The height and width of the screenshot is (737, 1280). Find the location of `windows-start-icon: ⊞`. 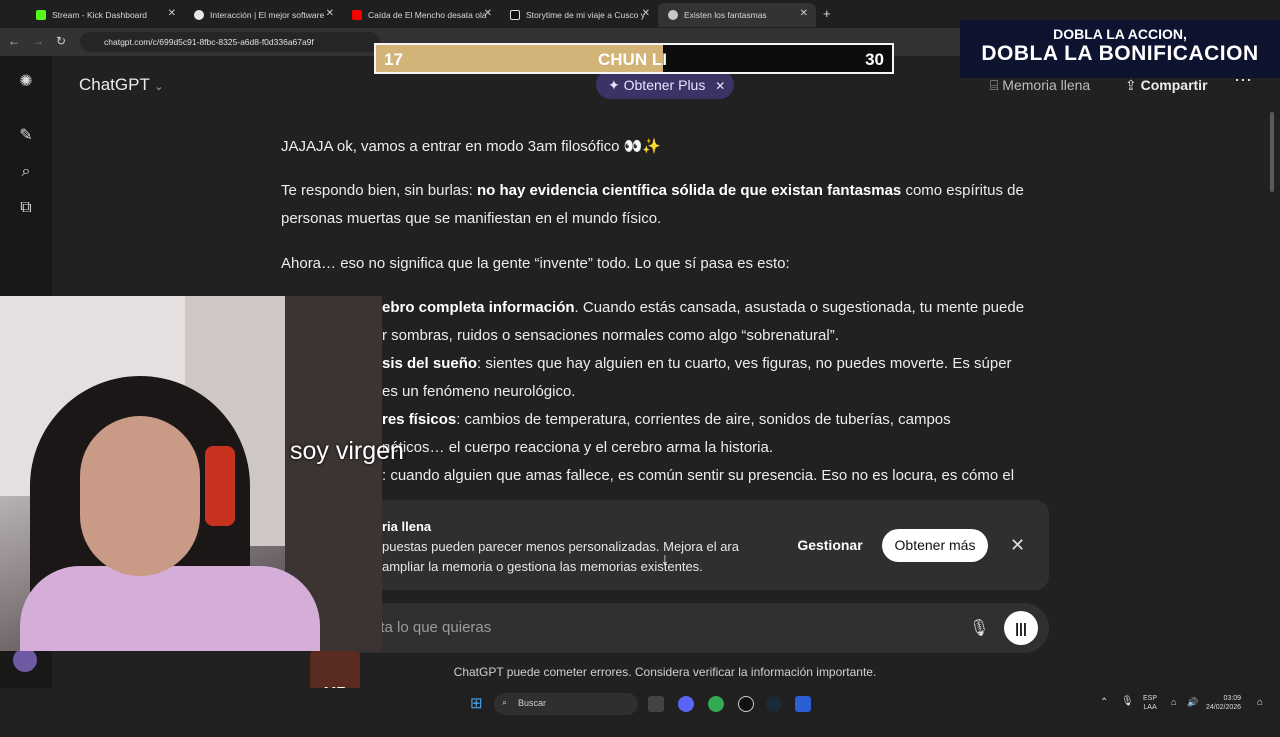

windows-start-icon: ⊞ is located at coordinates (477, 703).